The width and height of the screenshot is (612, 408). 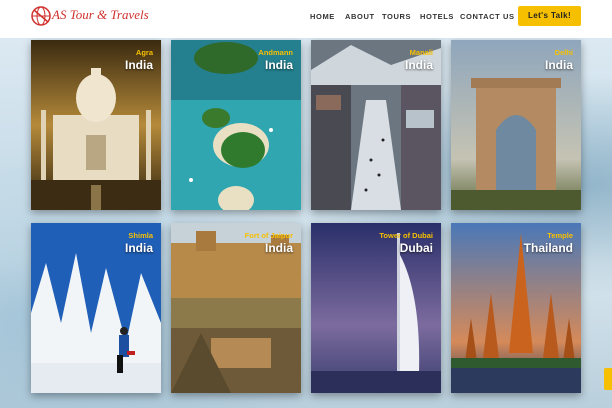 What do you see at coordinates (516, 308) in the screenshot?
I see `destination-card-temple: Temple Thailand` at bounding box center [516, 308].